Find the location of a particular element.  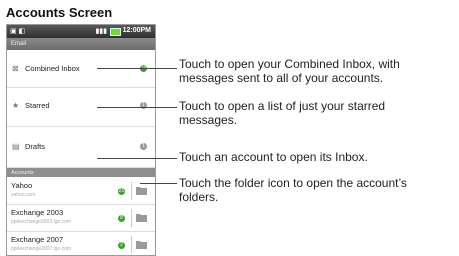

callout-line-combined-inbox is located at coordinates (137, 68).